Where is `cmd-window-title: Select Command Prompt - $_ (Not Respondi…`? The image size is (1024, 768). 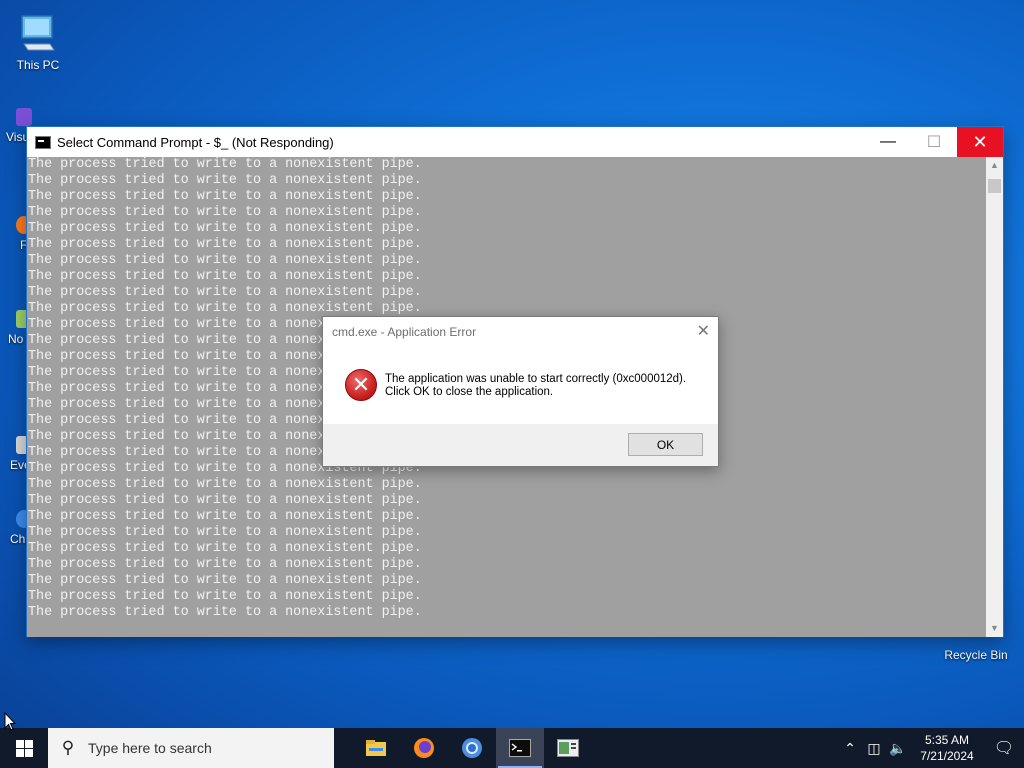 cmd-window-title: Select Command Prompt - $_ (Not Respondi… is located at coordinates (195, 142).